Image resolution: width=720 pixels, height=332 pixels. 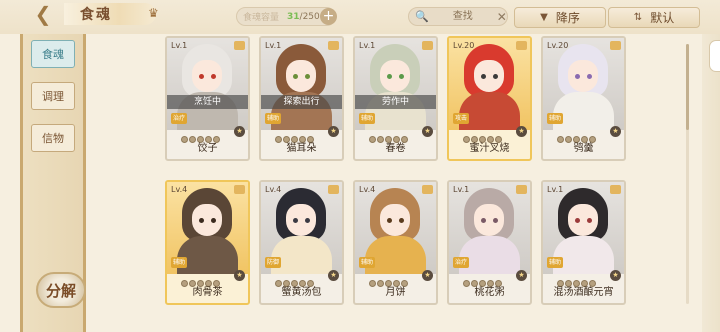 What do you see at coordinates (61, 290) in the screenshot?
I see `decompose-button: 分解` at bounding box center [61, 290].